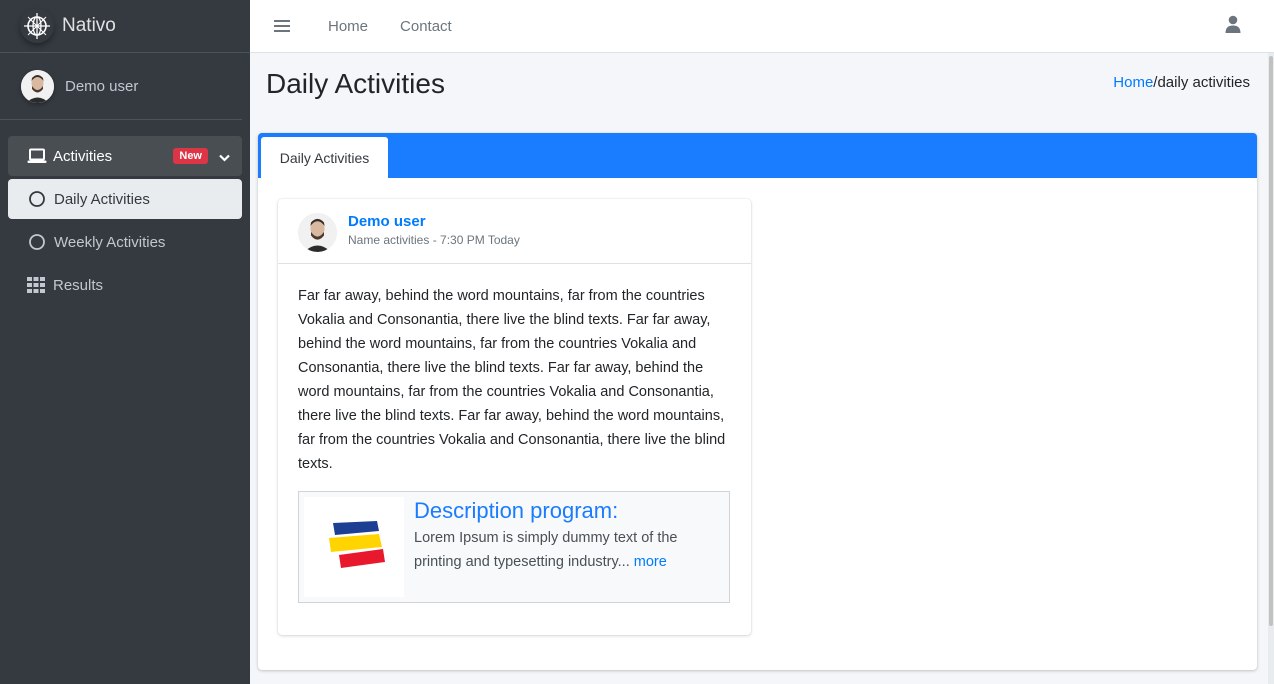  Describe the element at coordinates (426, 26) in the screenshot. I see `nav-link-contact: Contact` at that location.